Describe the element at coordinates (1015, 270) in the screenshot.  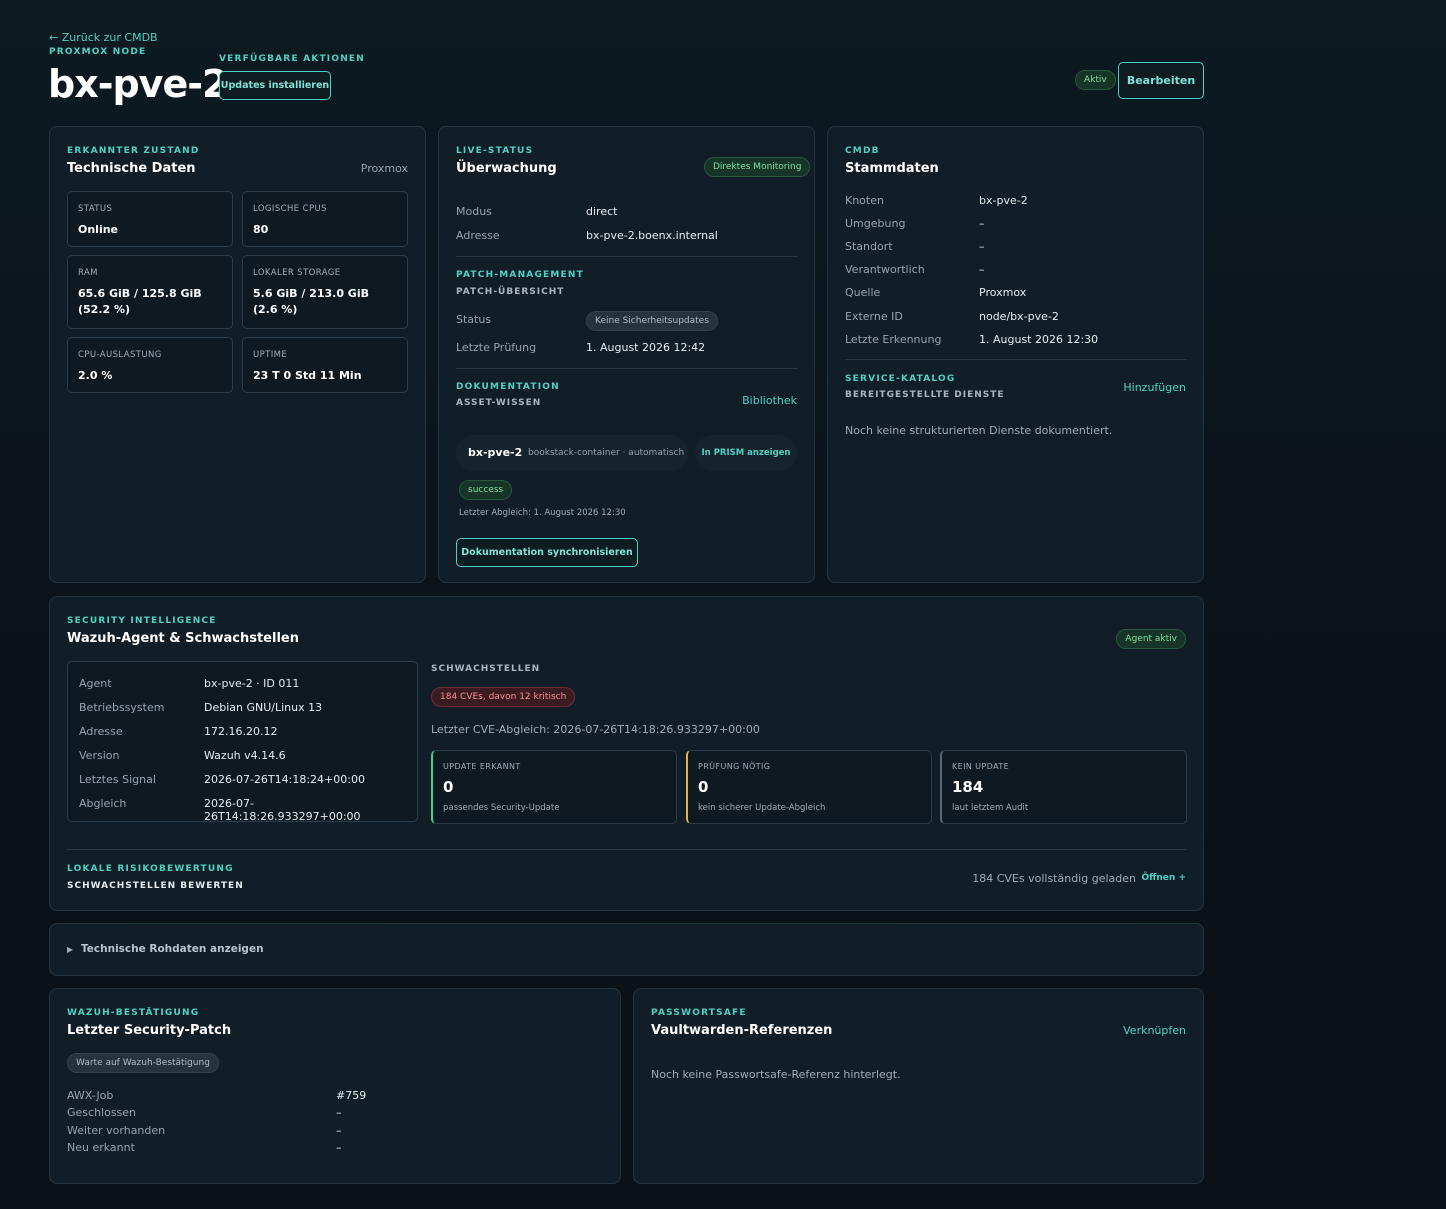
I see `cmdb-row: Verantwortlich –` at that location.